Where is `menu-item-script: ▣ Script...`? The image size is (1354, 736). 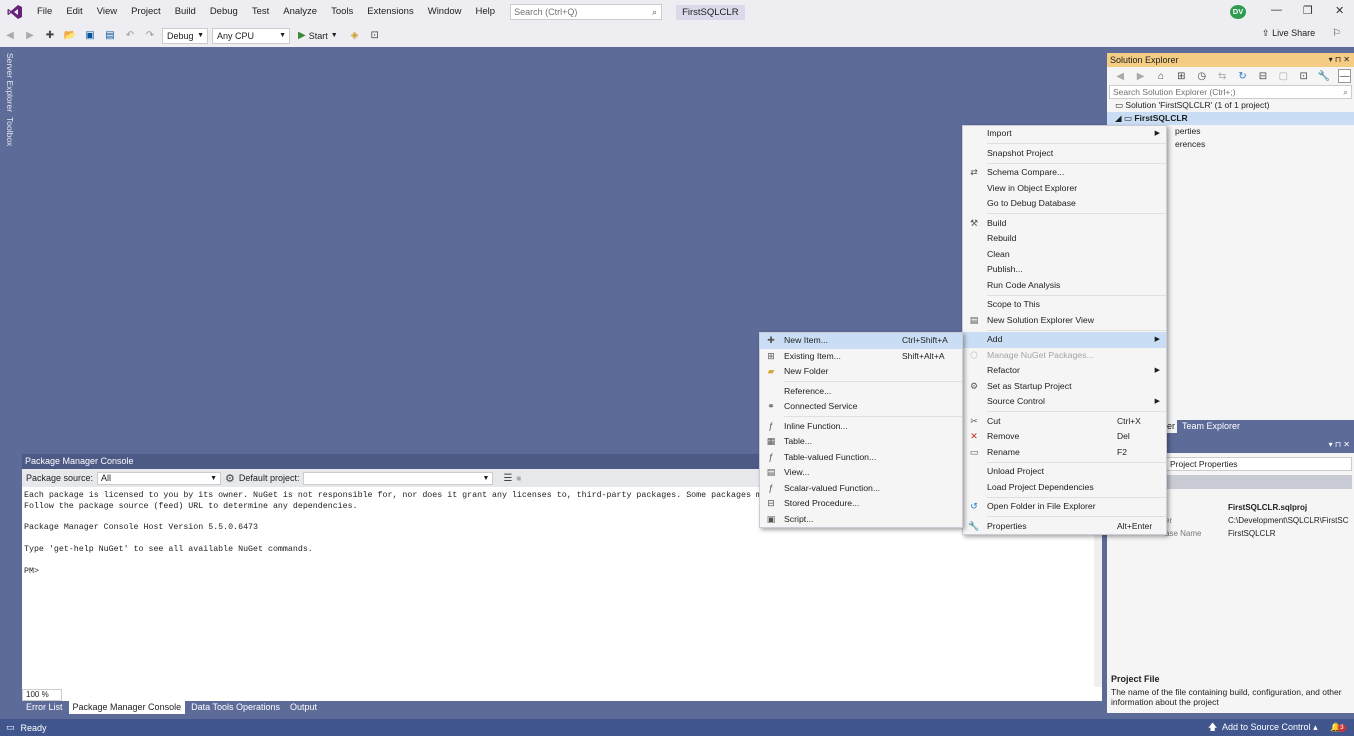 menu-item-script: ▣ Script... is located at coordinates (861, 520).